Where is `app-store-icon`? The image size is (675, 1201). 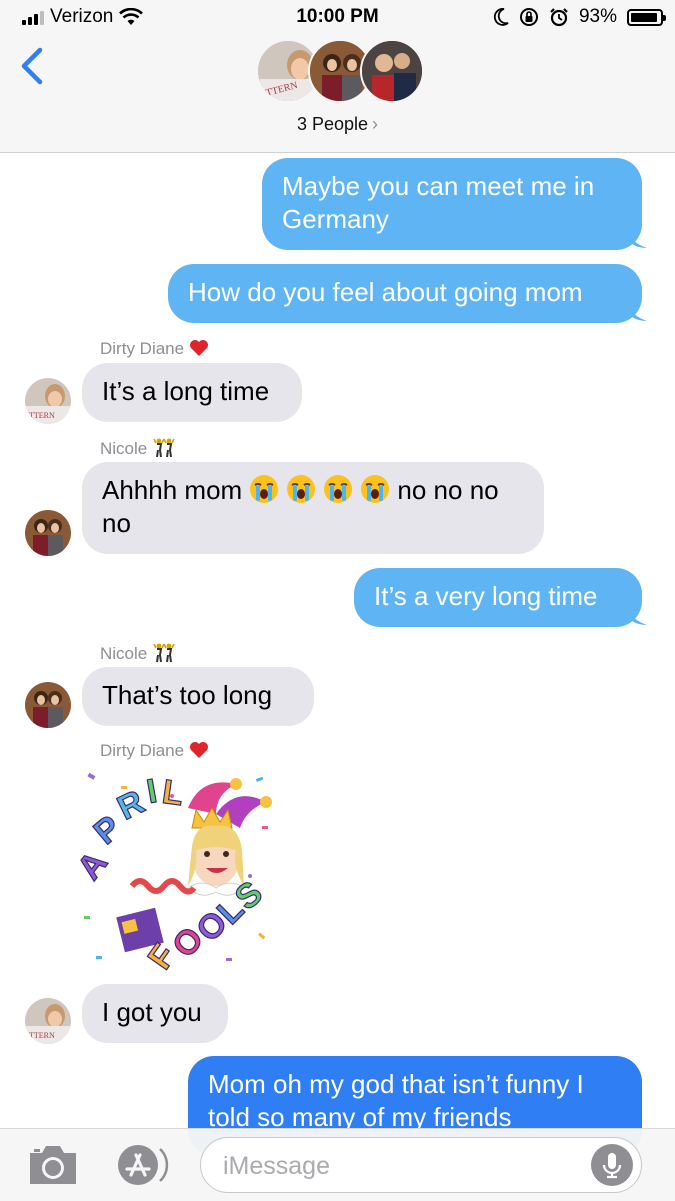 app-store-icon is located at coordinates (143, 1165).